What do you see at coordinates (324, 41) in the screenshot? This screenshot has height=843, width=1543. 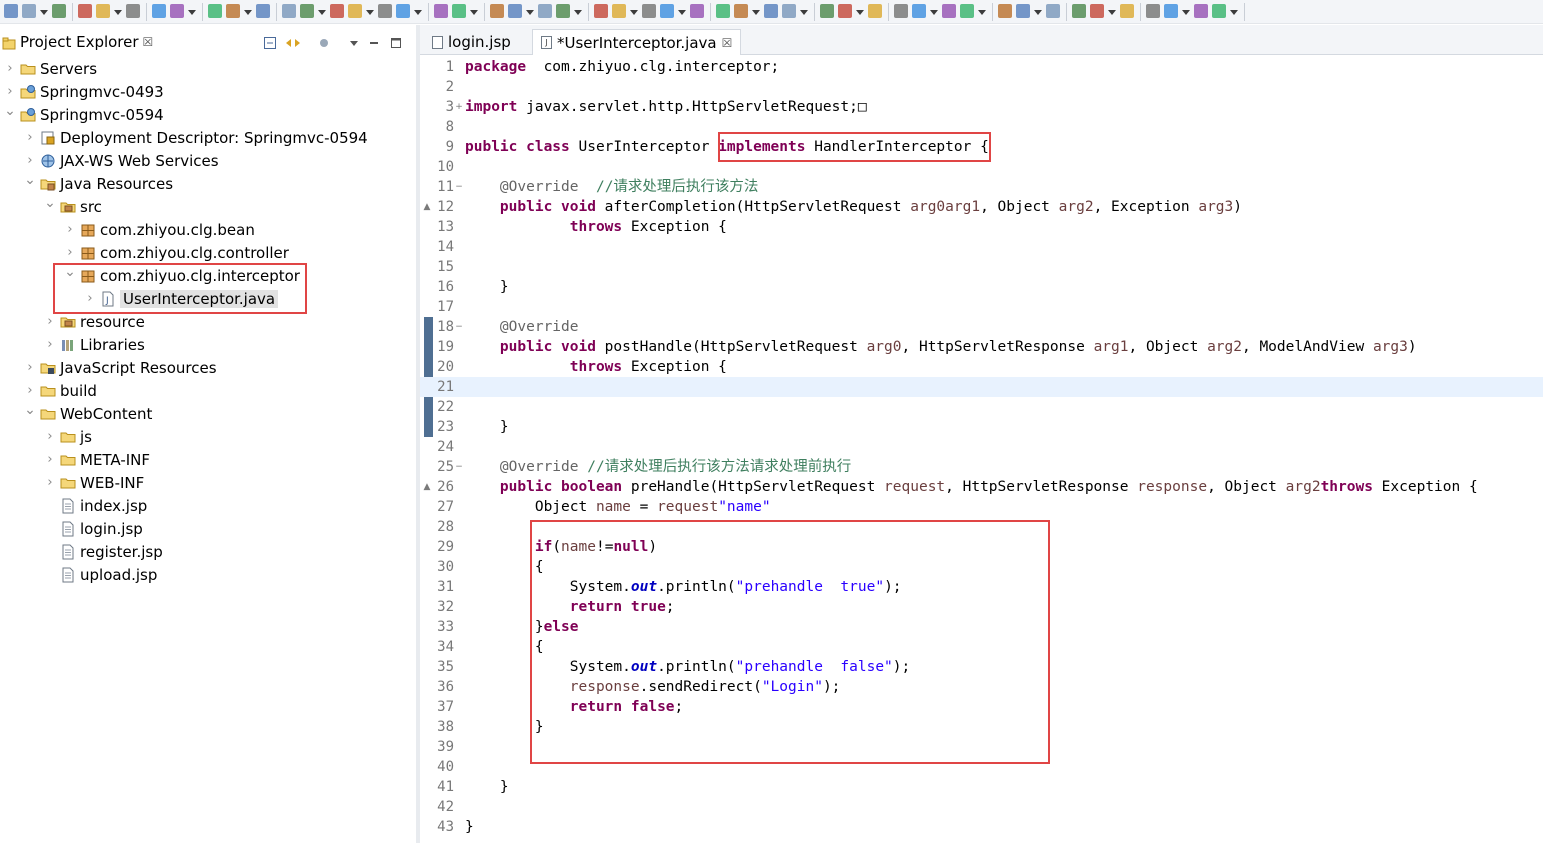 I see `focus-task-icon` at bounding box center [324, 41].